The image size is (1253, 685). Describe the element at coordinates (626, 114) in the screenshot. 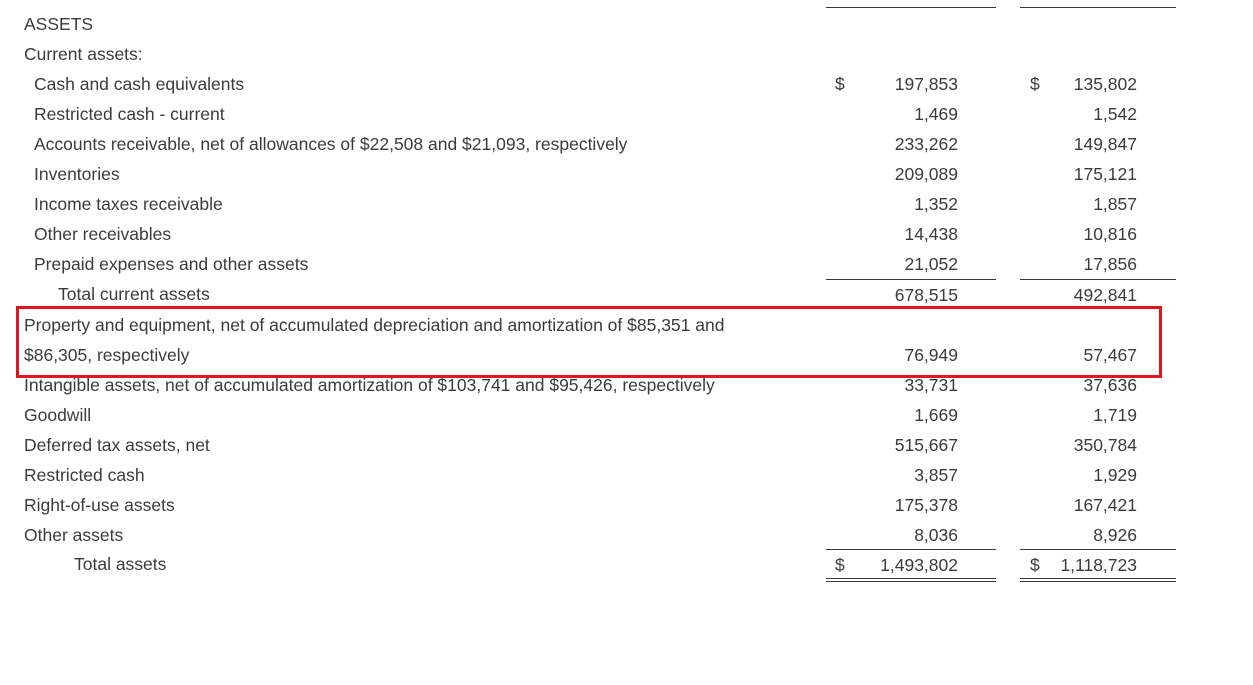

I see `table-row: Restricted cash - current 1,469 1,542` at that location.